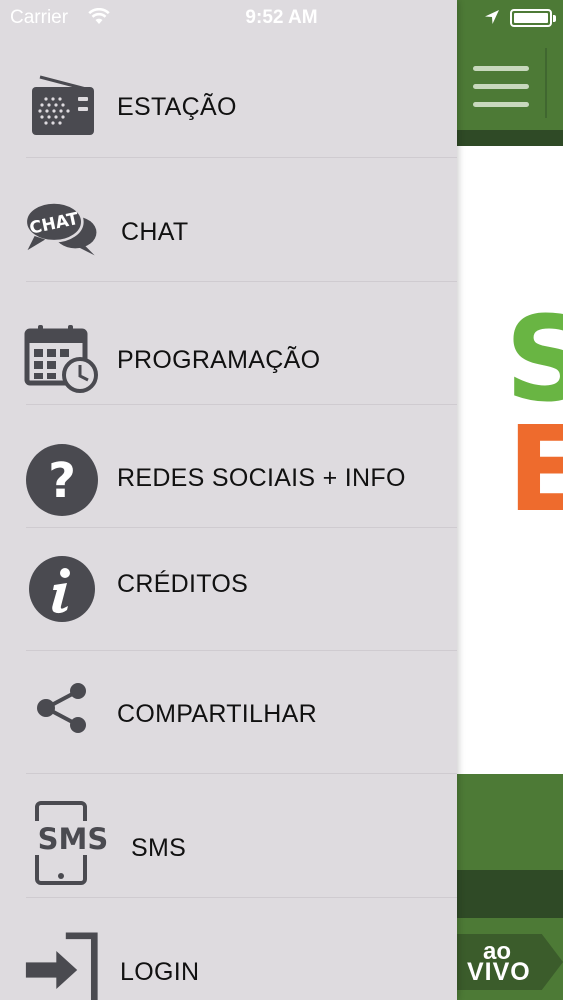  What do you see at coordinates (160, 972) in the screenshot?
I see `menu-item-label: LOGIN` at bounding box center [160, 972].